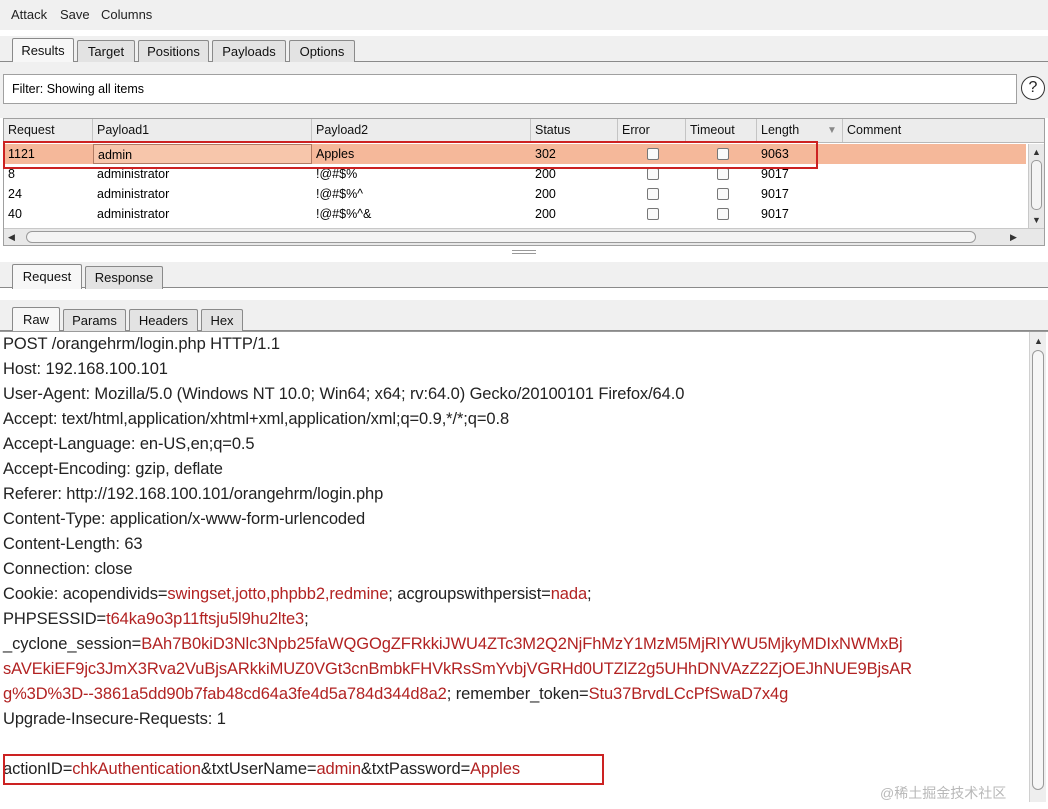  Describe the element at coordinates (85, 369) in the screenshot. I see `header-host: Host: 192.168.100.101` at that location.